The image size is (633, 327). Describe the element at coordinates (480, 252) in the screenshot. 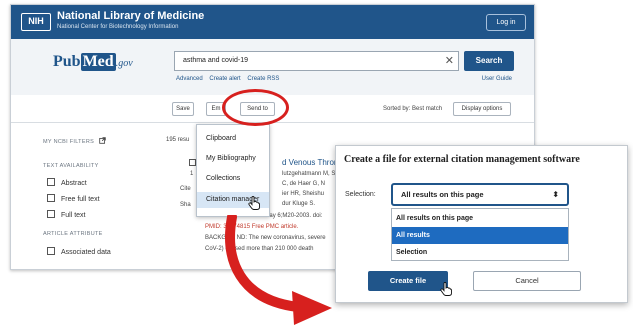

I see `option-selection: Selection` at that location.